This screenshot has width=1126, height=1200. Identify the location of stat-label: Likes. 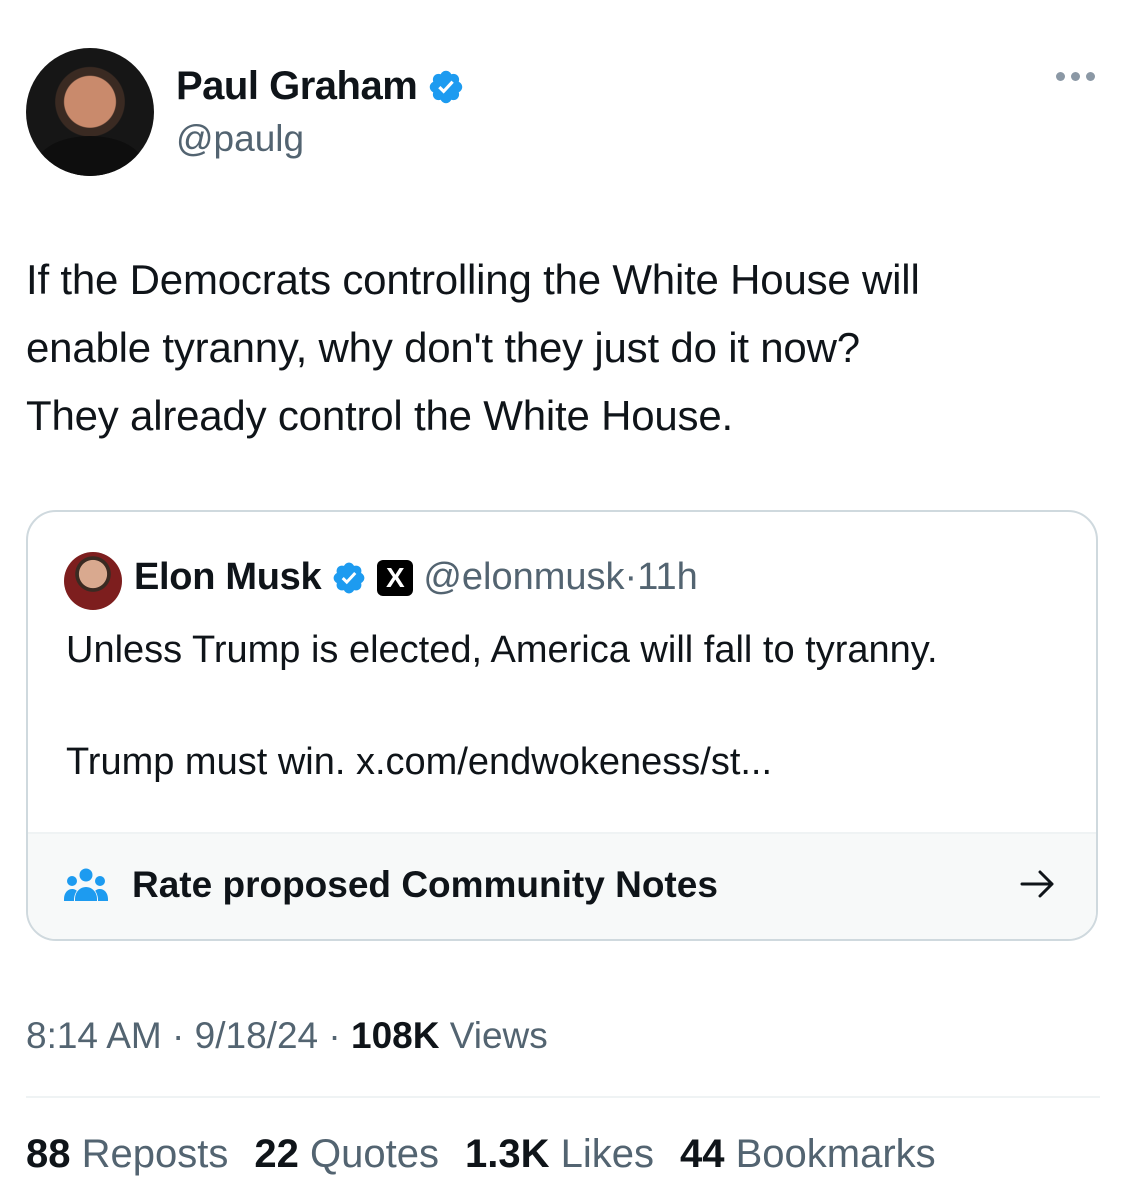
(607, 1154).